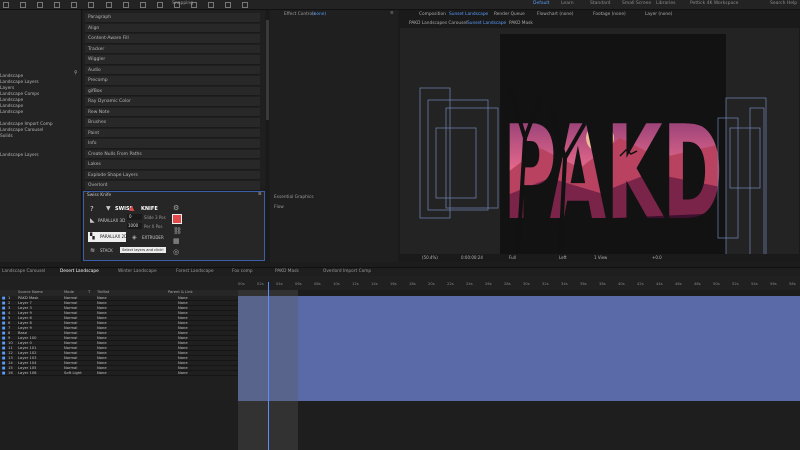 This screenshot has height=450, width=800. What do you see at coordinates (521, 23) in the screenshot?
I see `breadcrumb-item: PAKD Mask` at bounding box center [521, 23].